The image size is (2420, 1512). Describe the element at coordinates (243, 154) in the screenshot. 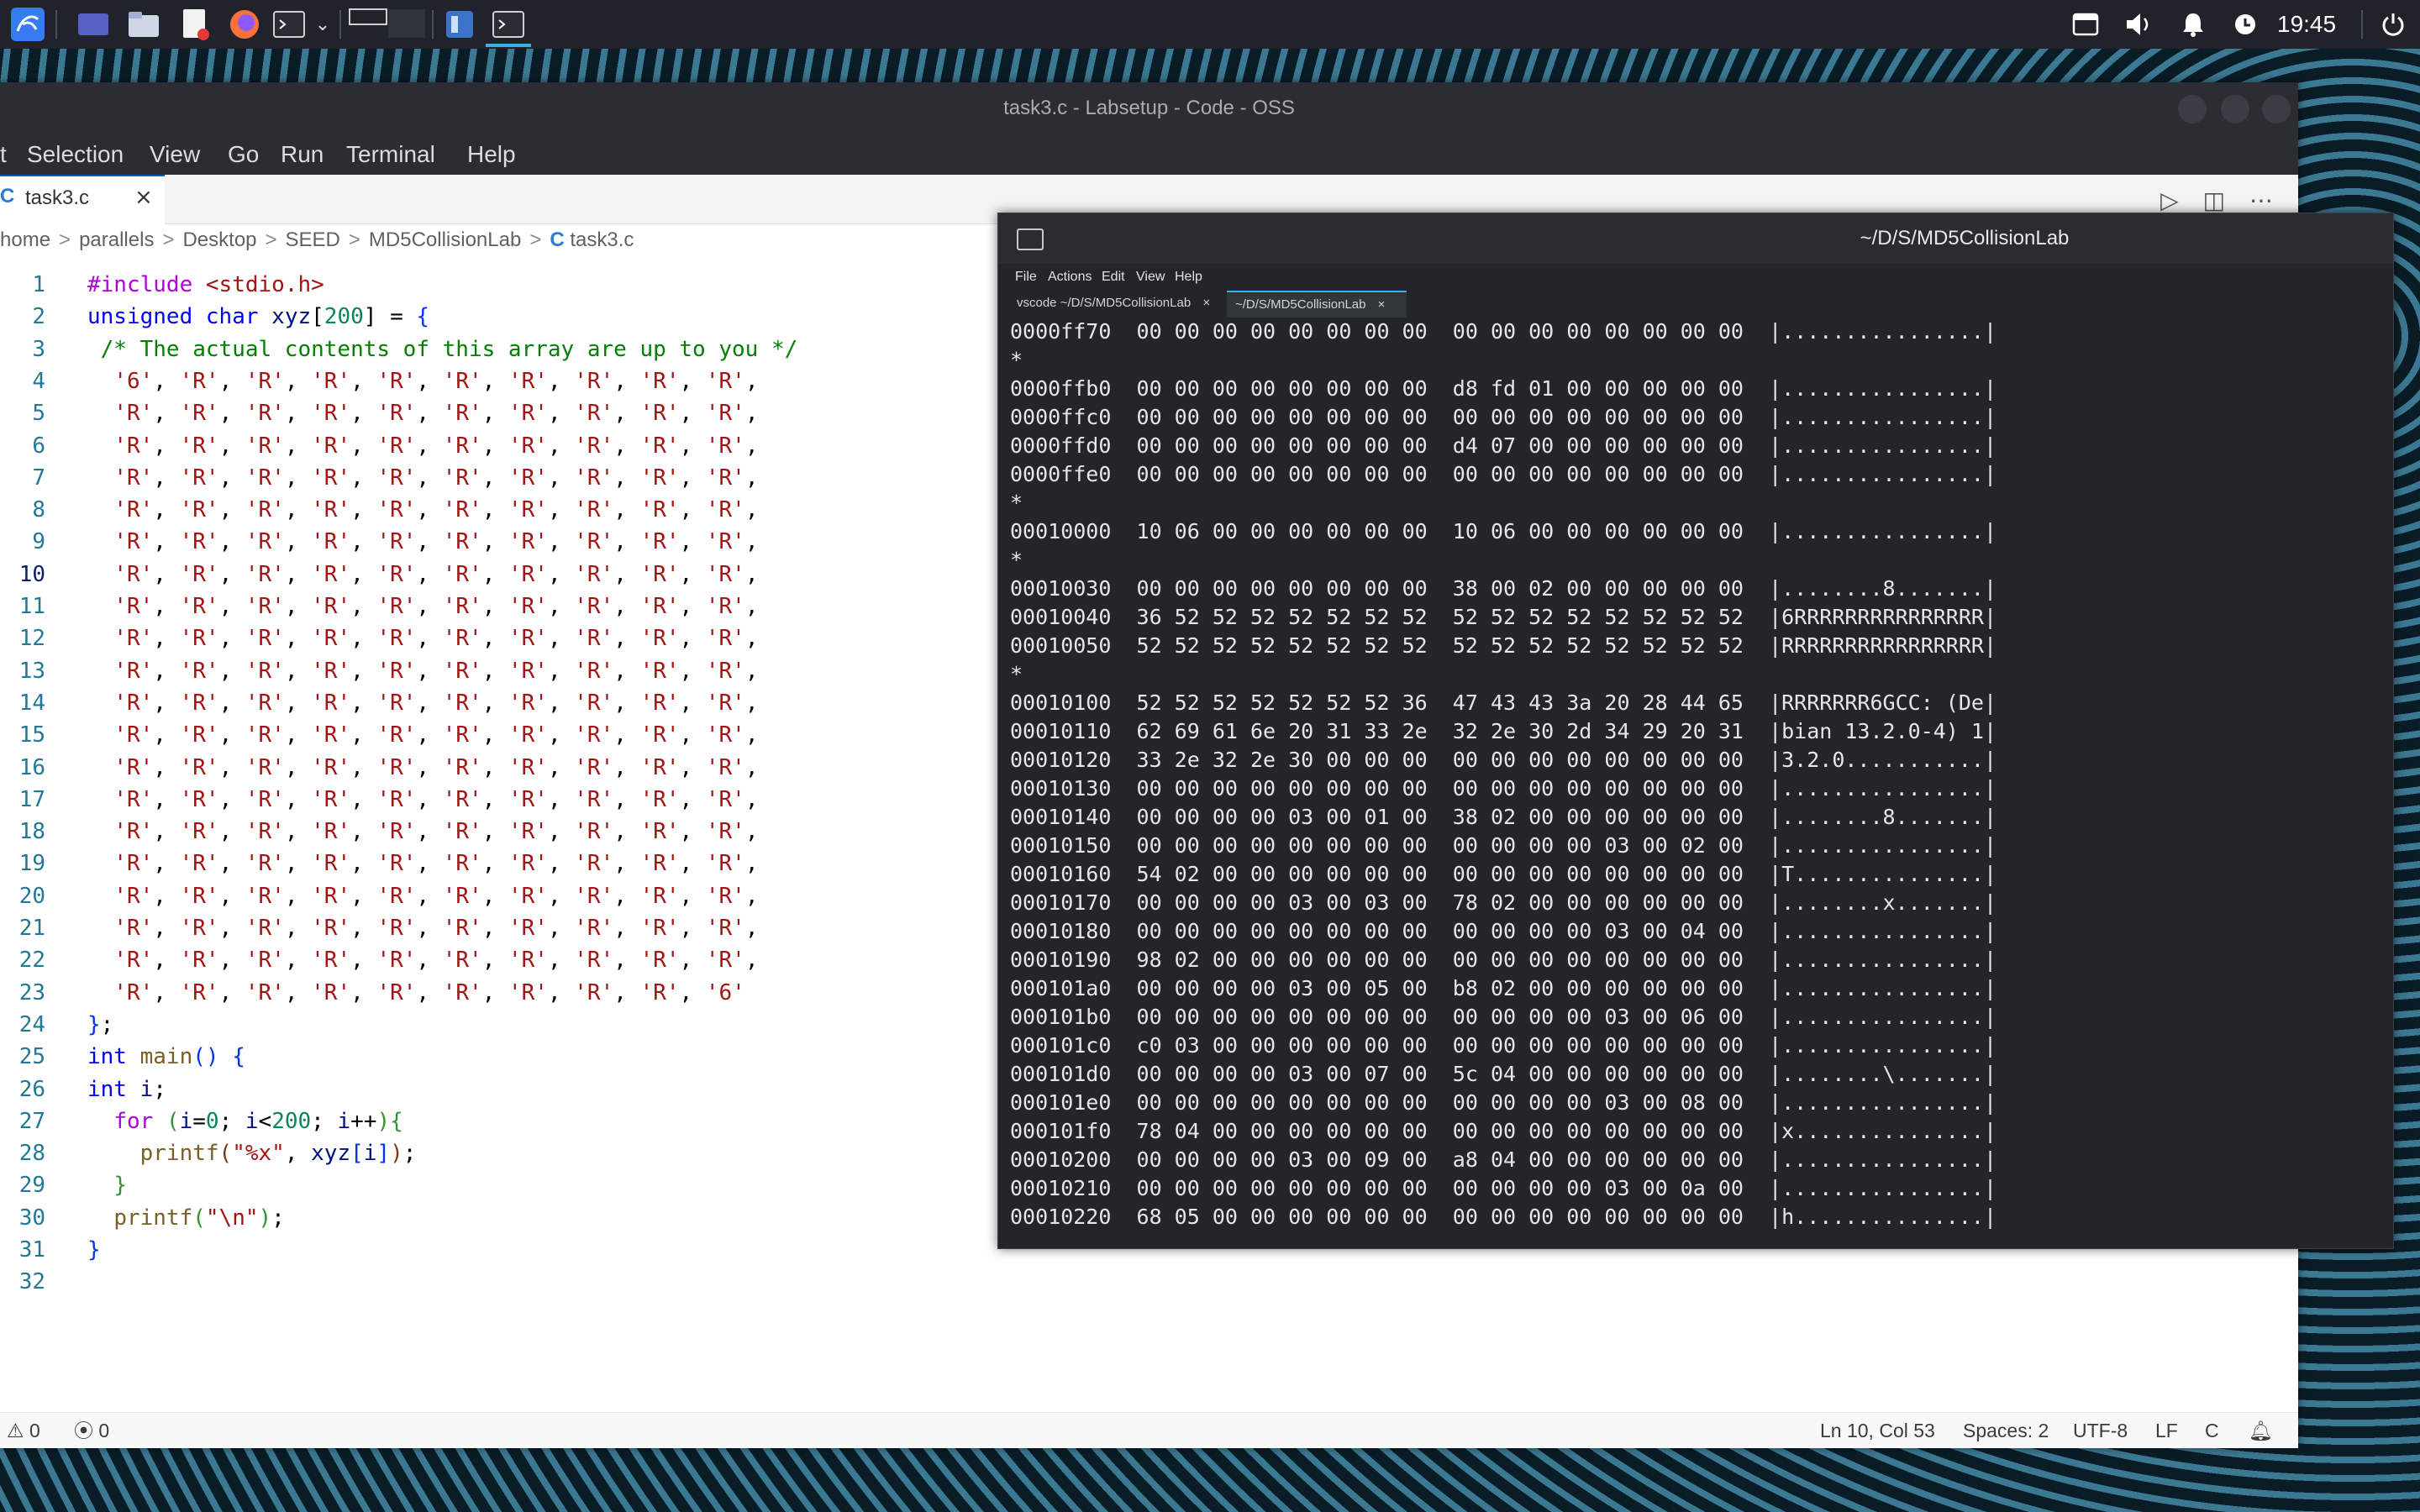

I see `menu-go: Go` at that location.